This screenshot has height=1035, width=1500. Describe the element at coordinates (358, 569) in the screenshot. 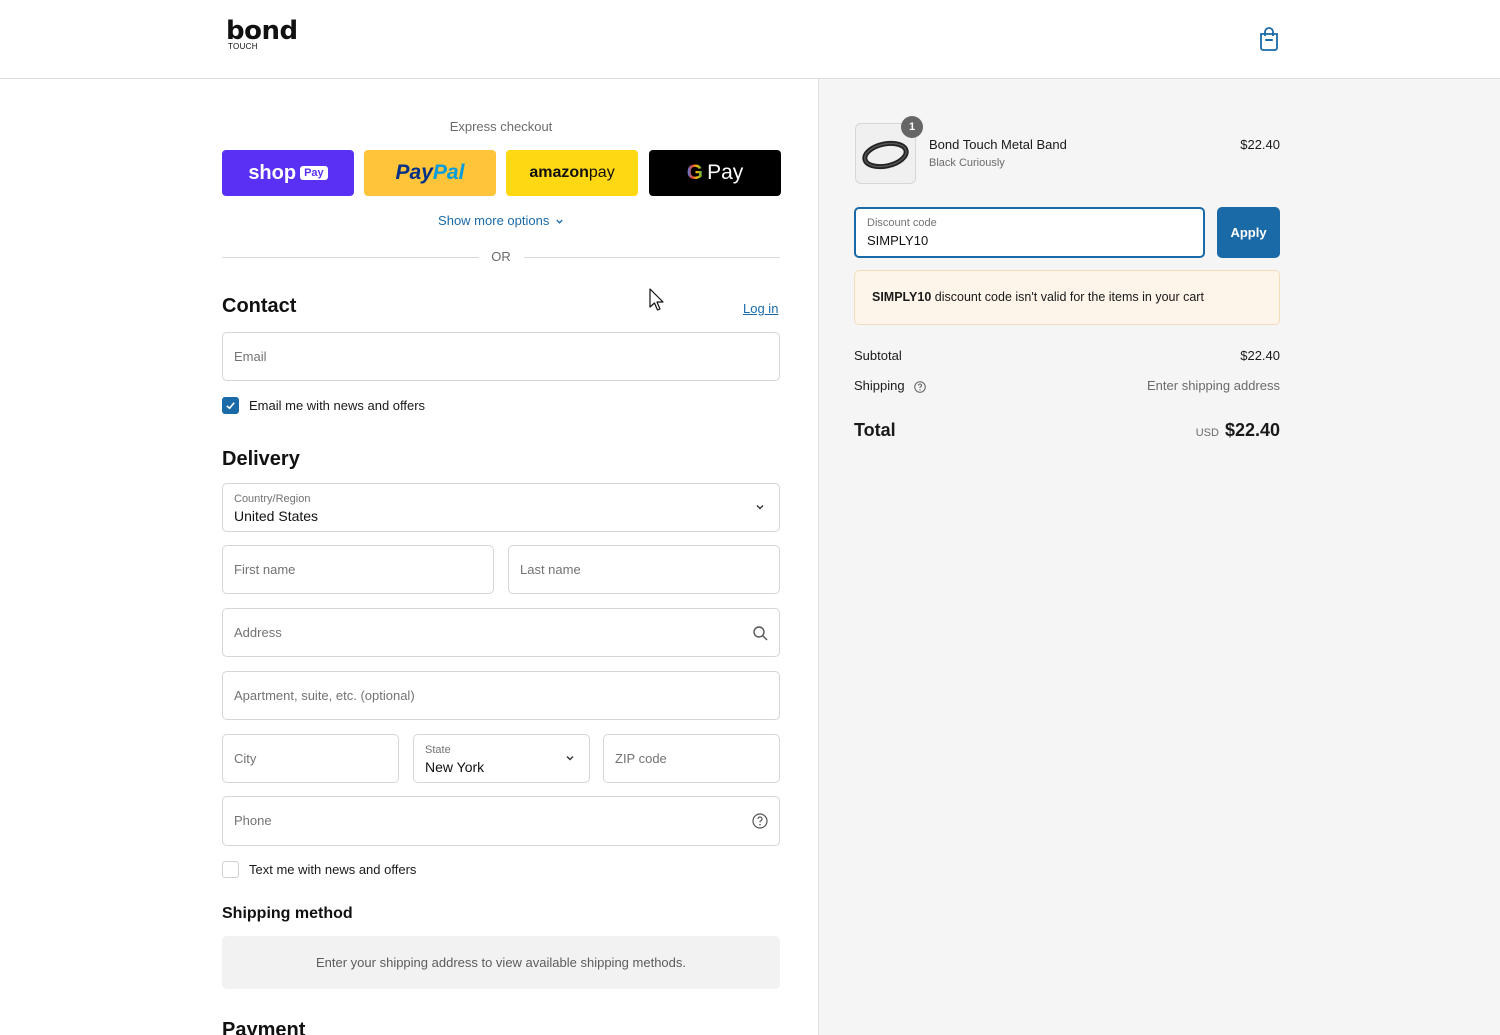

I see `first-name-field: First name` at that location.